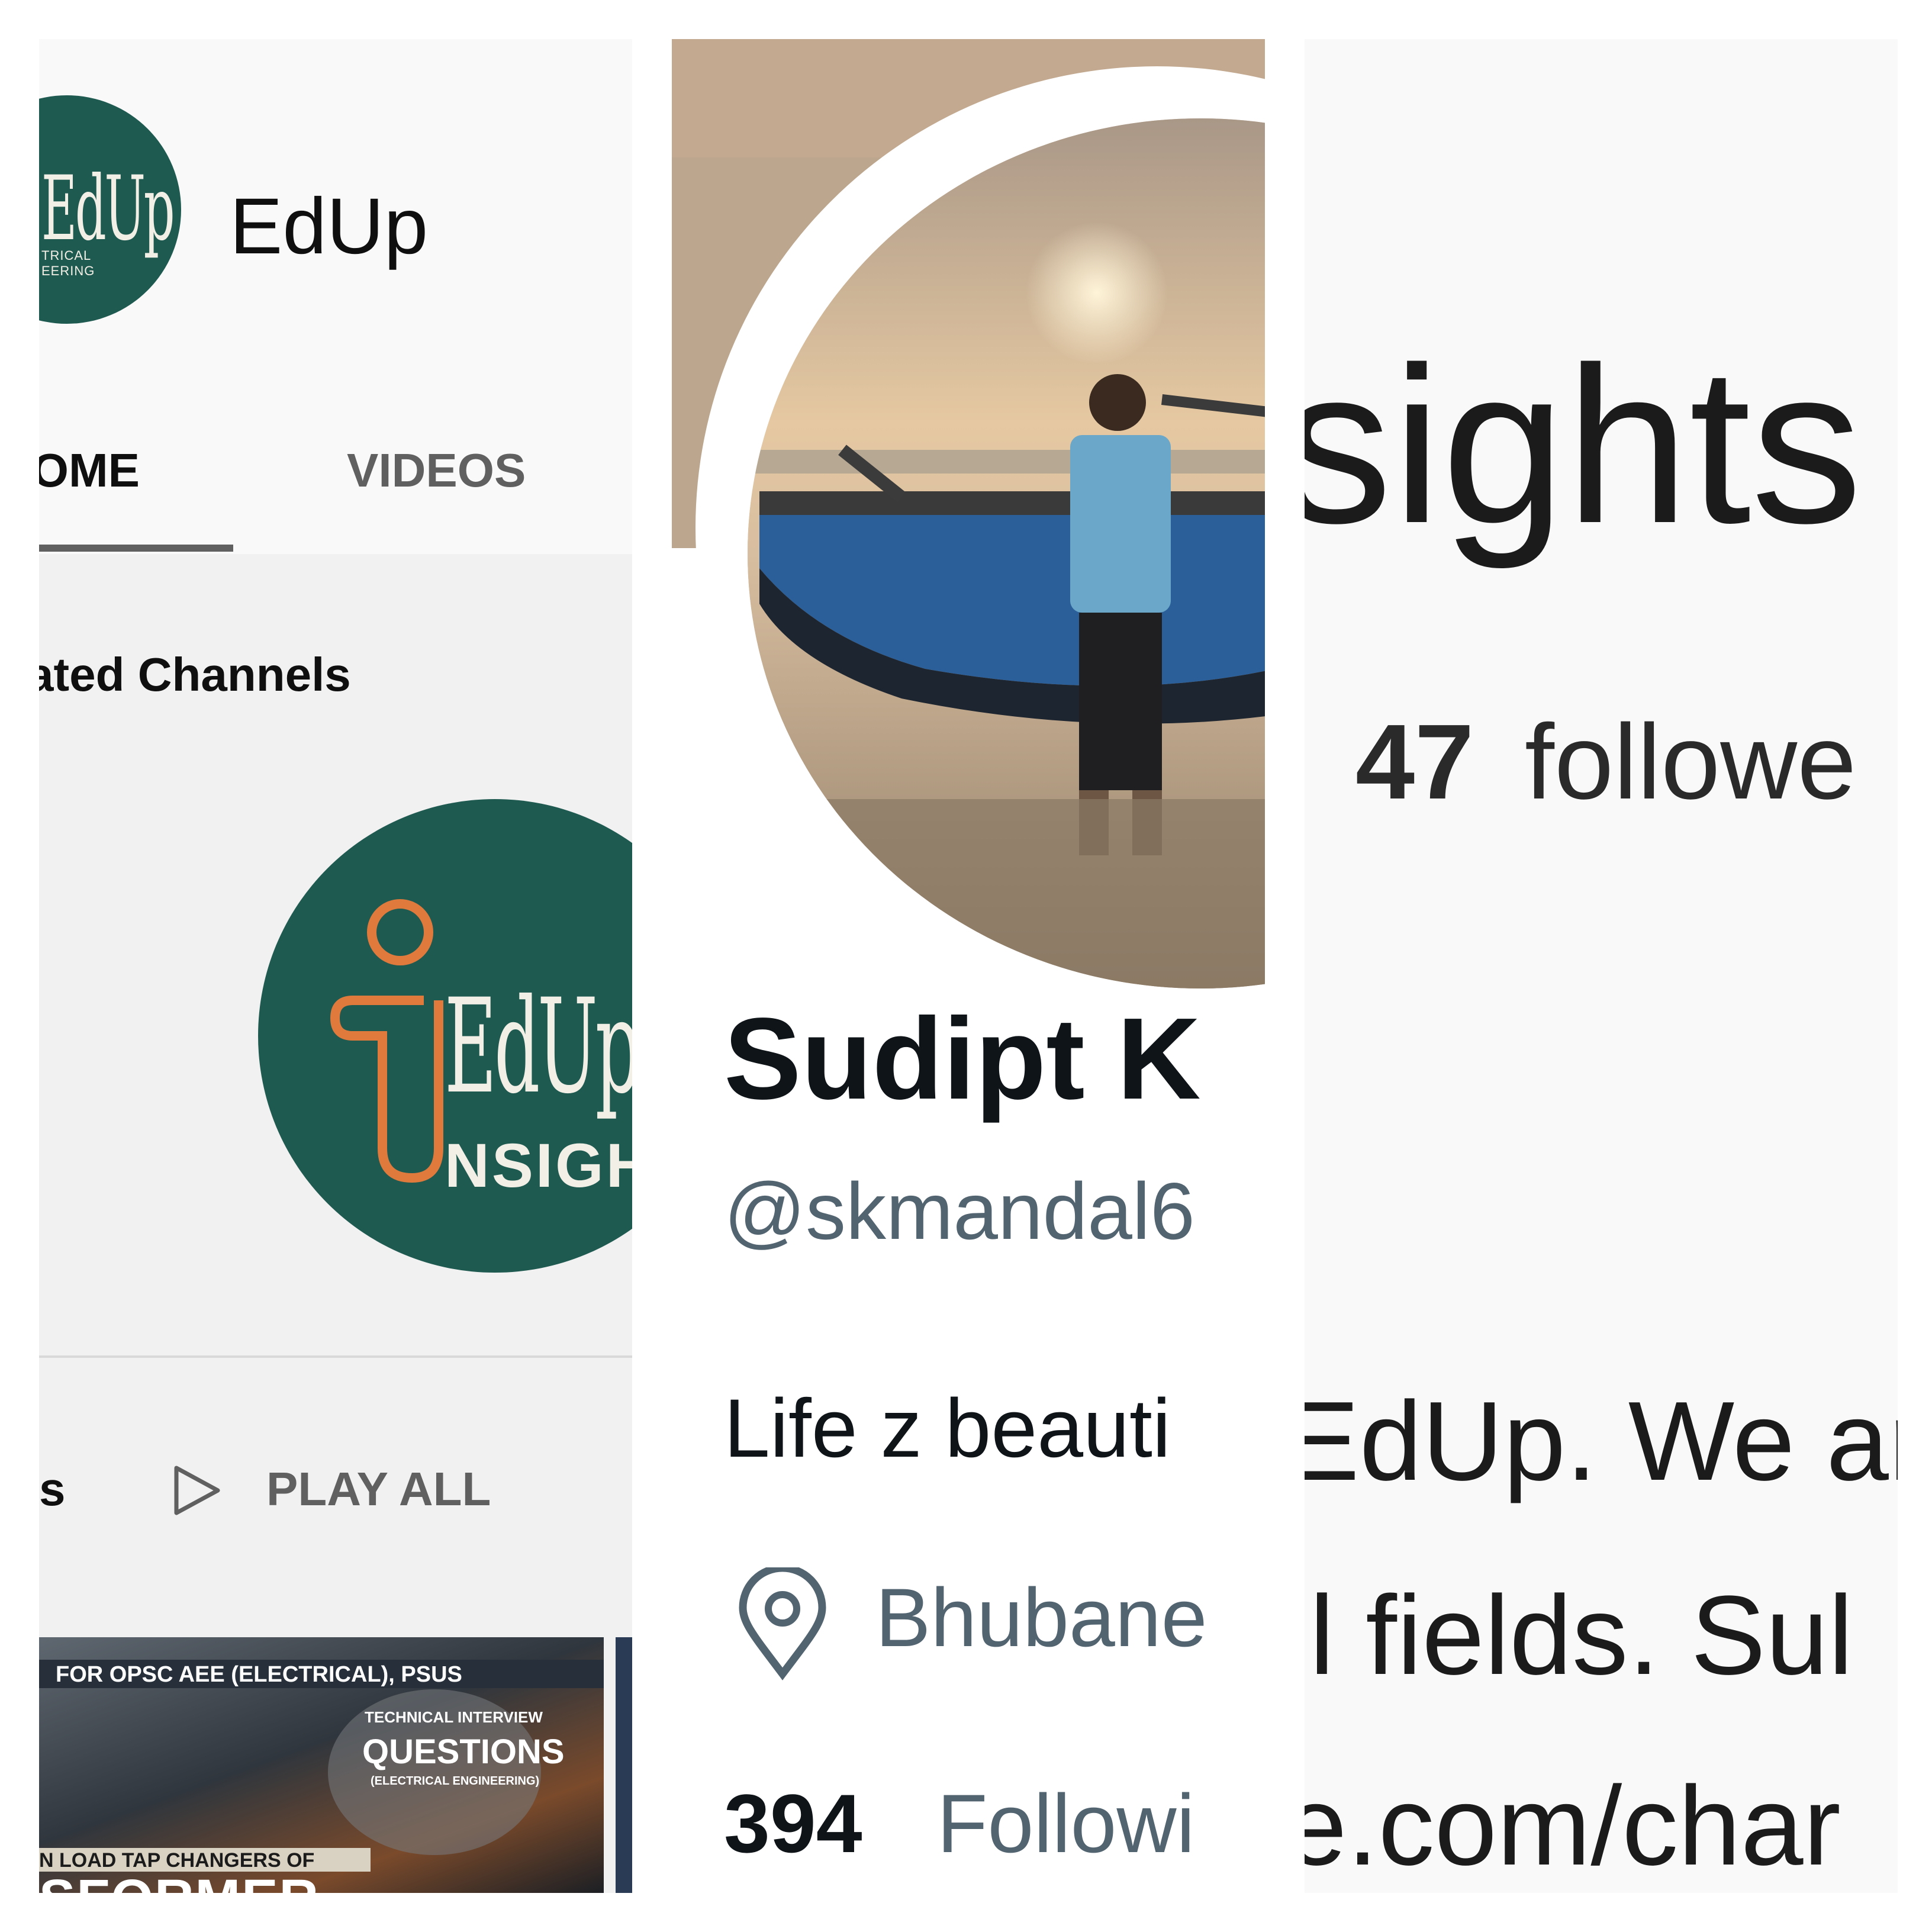 Image resolution: width=1932 pixels, height=1932 pixels. Describe the element at coordinates (1584, 445) in the screenshot. I see `profile-title: sights` at that location.